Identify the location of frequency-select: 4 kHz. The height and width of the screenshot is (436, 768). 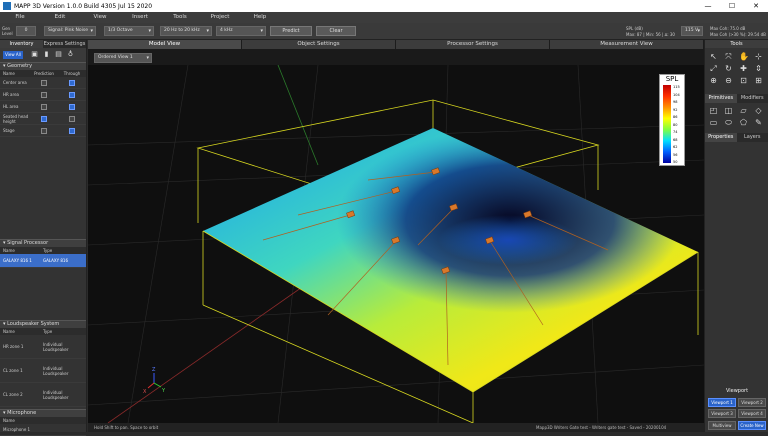
(241, 31).